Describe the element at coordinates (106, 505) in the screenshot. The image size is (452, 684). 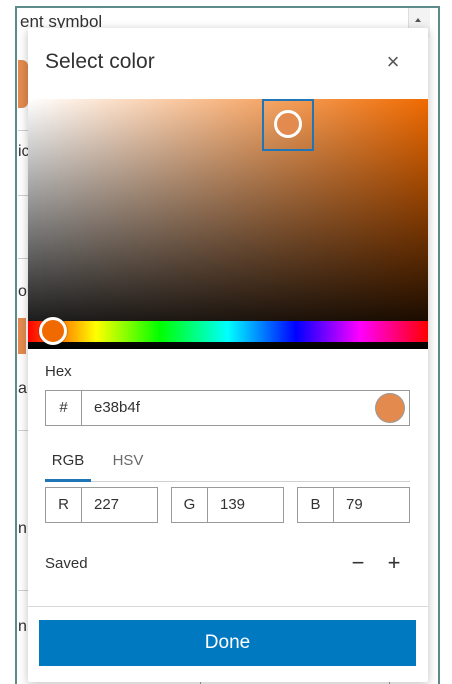
I see `red-channel-value: 227` at that location.